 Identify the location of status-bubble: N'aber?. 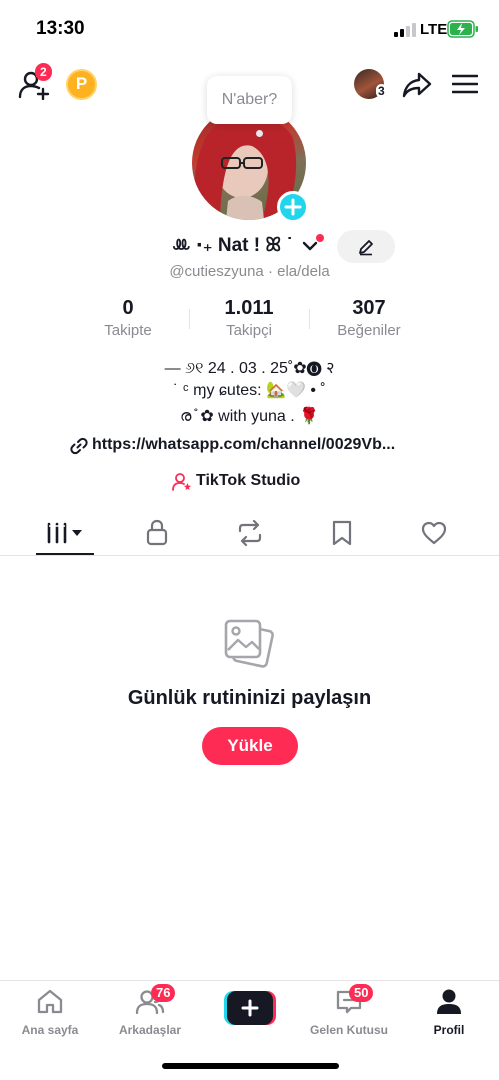
(249, 100).